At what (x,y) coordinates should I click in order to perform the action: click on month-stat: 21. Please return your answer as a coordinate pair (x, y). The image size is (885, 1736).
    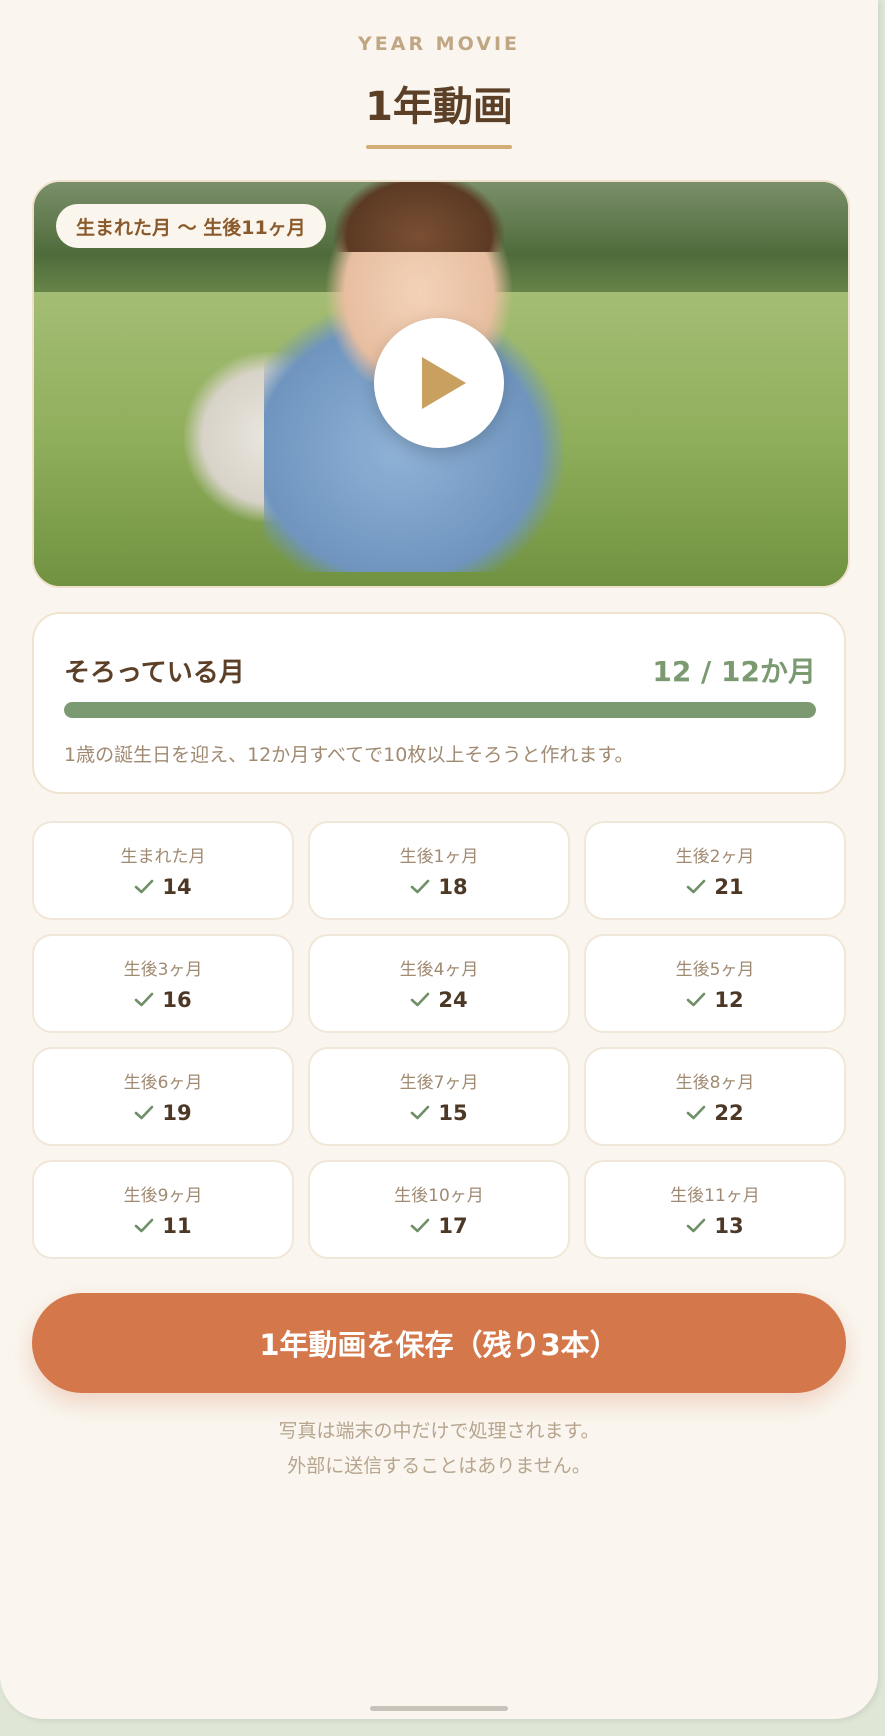
    Looking at the image, I should click on (715, 887).